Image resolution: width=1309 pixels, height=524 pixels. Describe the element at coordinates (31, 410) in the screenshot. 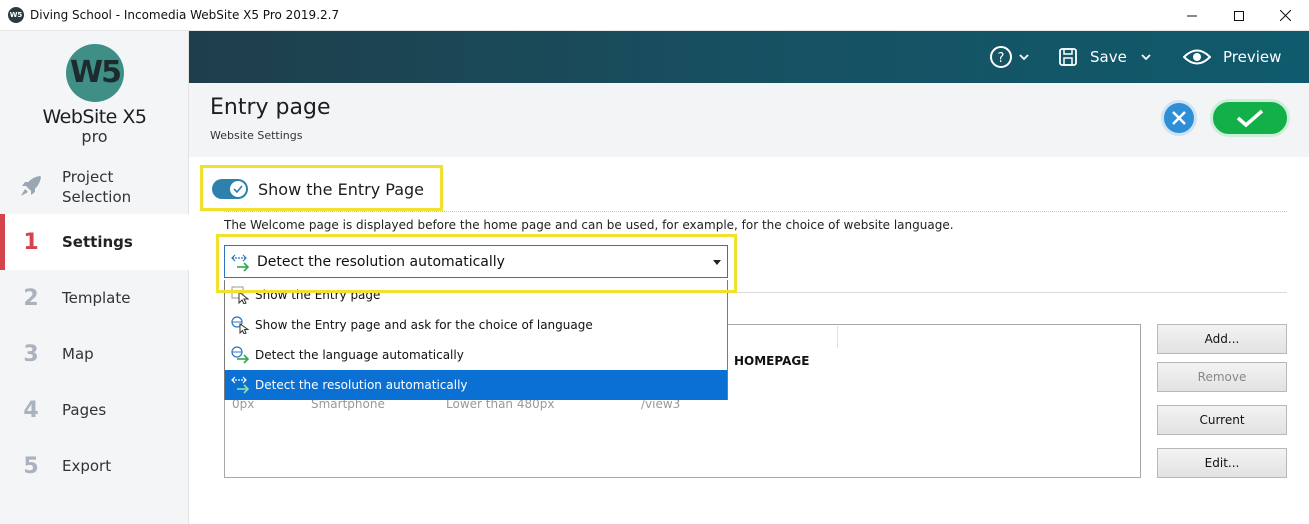

I see `sidebar-item-number: 4` at that location.